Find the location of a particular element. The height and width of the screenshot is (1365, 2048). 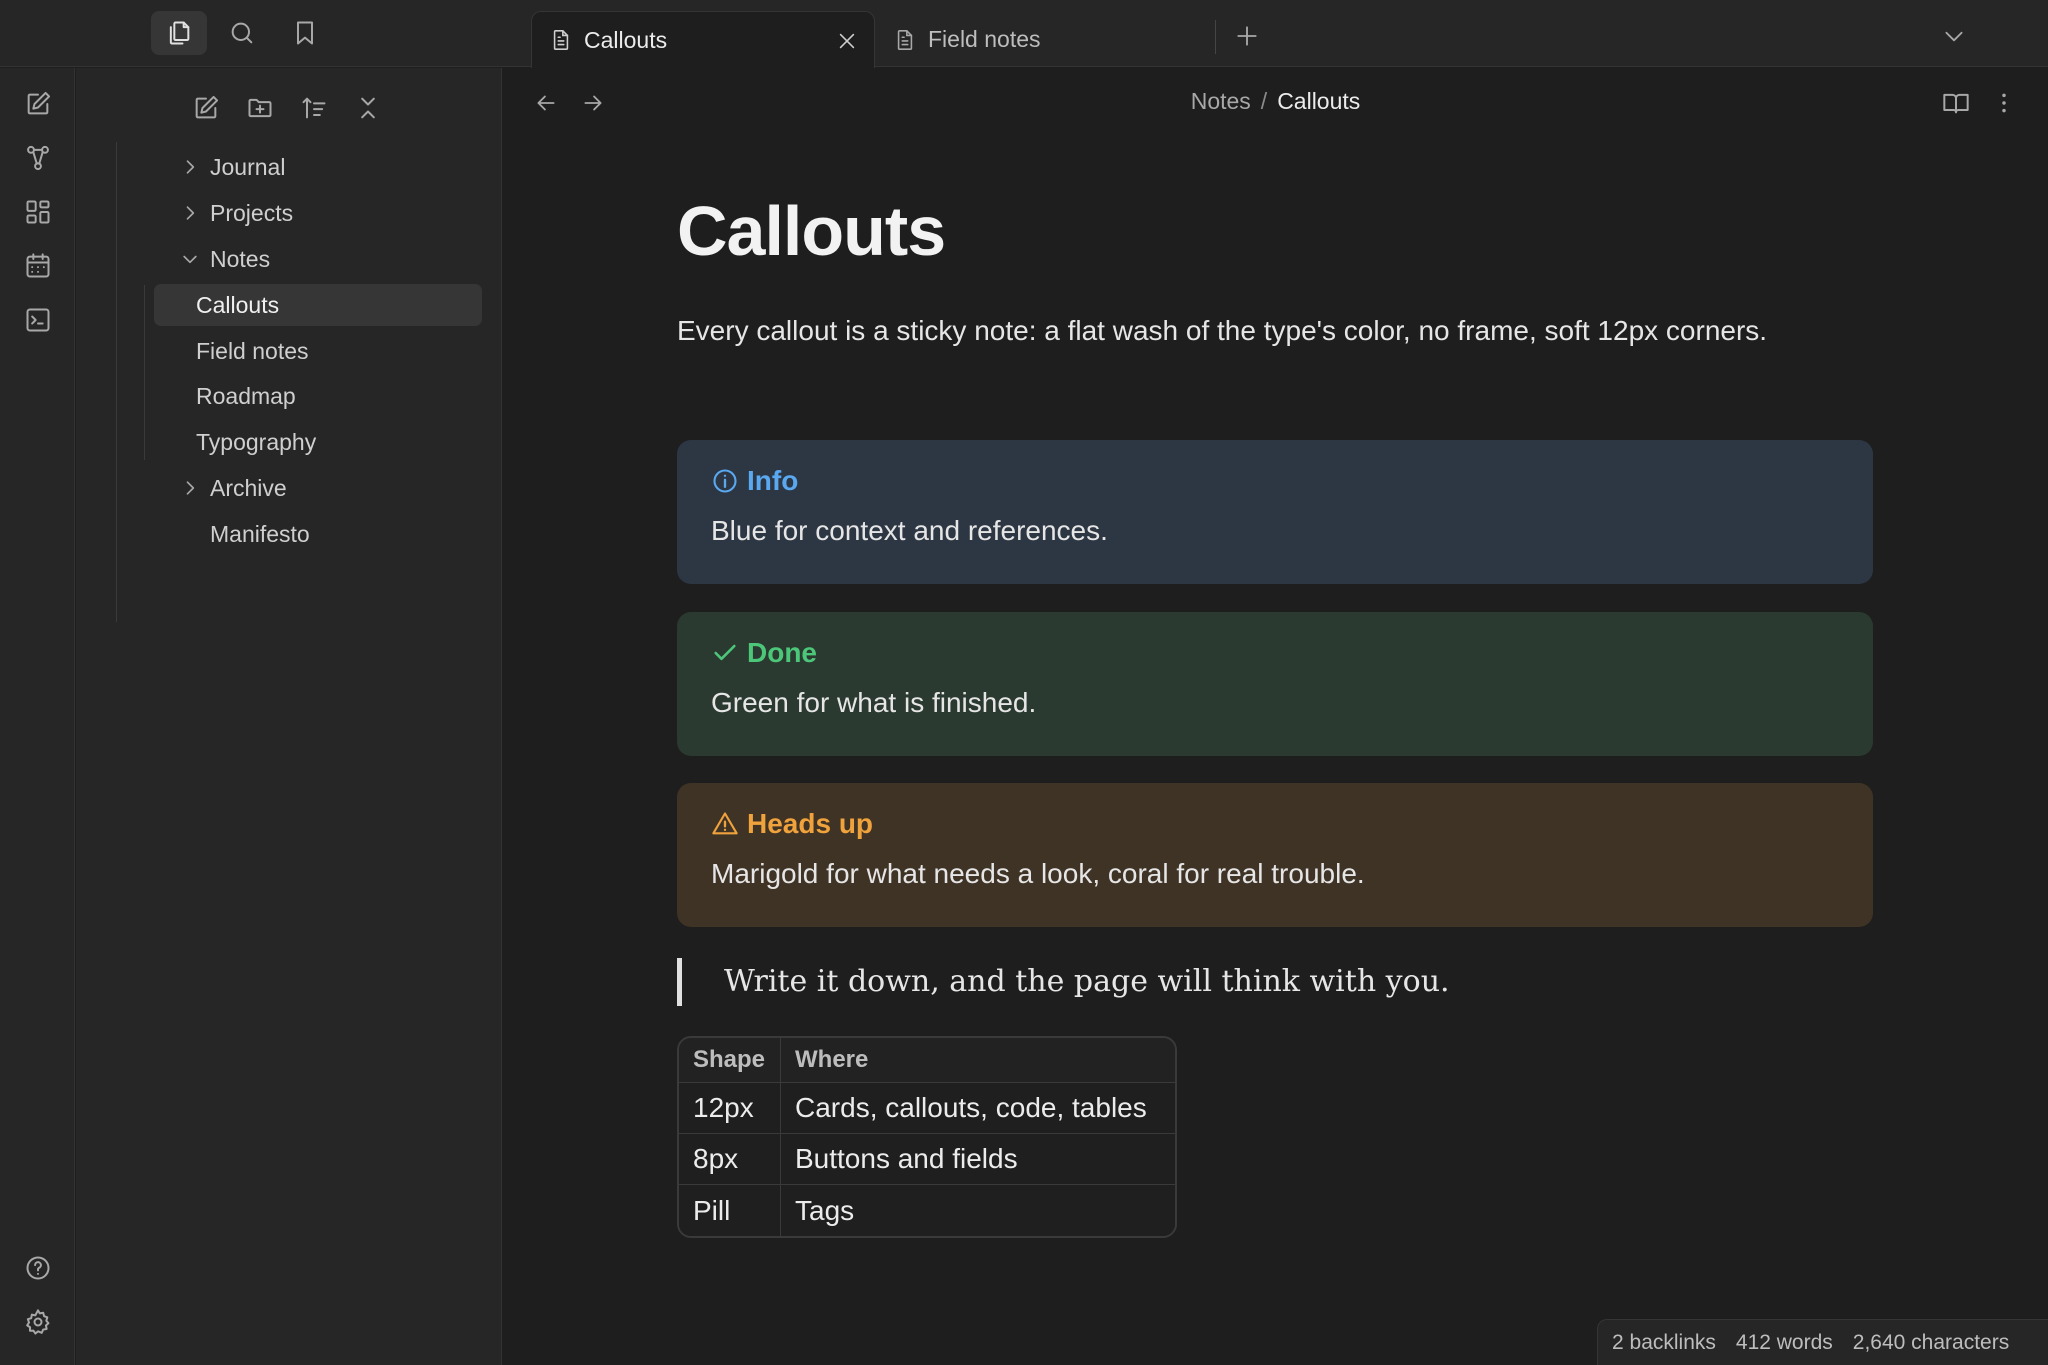

tab-divider is located at coordinates (1215, 37).